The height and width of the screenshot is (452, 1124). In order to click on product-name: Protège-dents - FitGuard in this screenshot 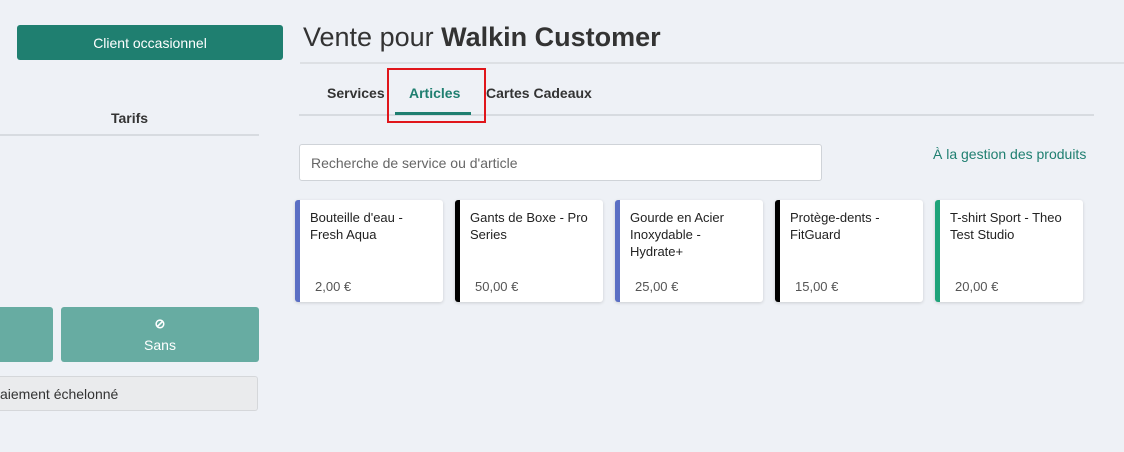, I will do `click(835, 226)`.